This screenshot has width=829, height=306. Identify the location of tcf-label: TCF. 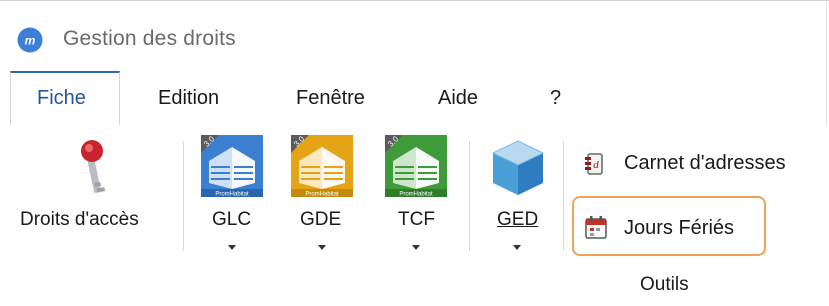
(416, 219).